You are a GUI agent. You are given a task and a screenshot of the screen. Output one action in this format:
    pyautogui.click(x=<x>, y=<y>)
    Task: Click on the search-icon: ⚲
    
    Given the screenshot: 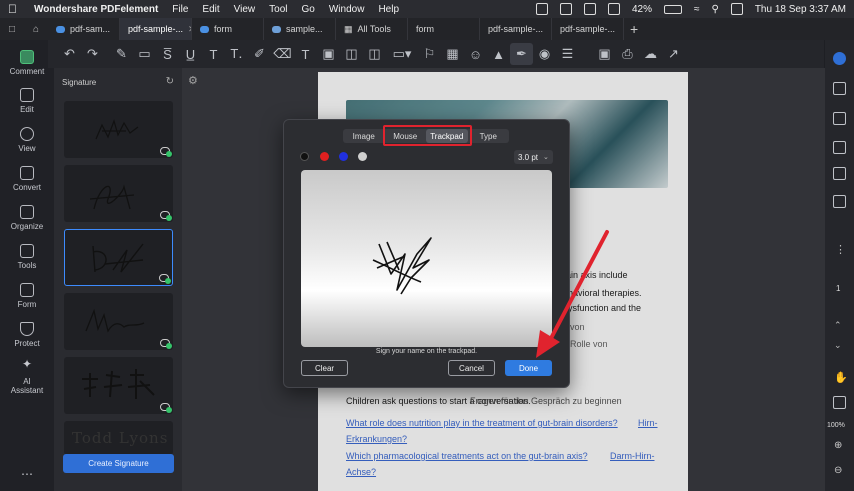 What is the action you would take?
    pyautogui.click(x=715, y=9)
    